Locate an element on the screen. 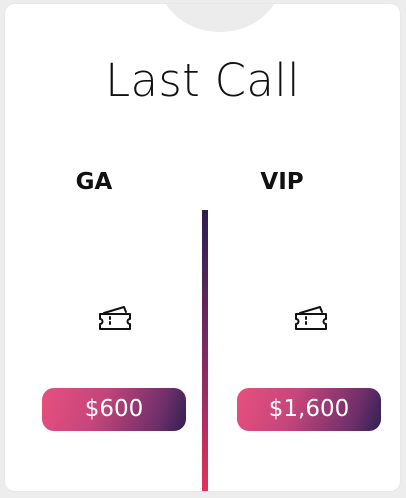  tier-vip-heading: VIP is located at coordinates (282, 182).